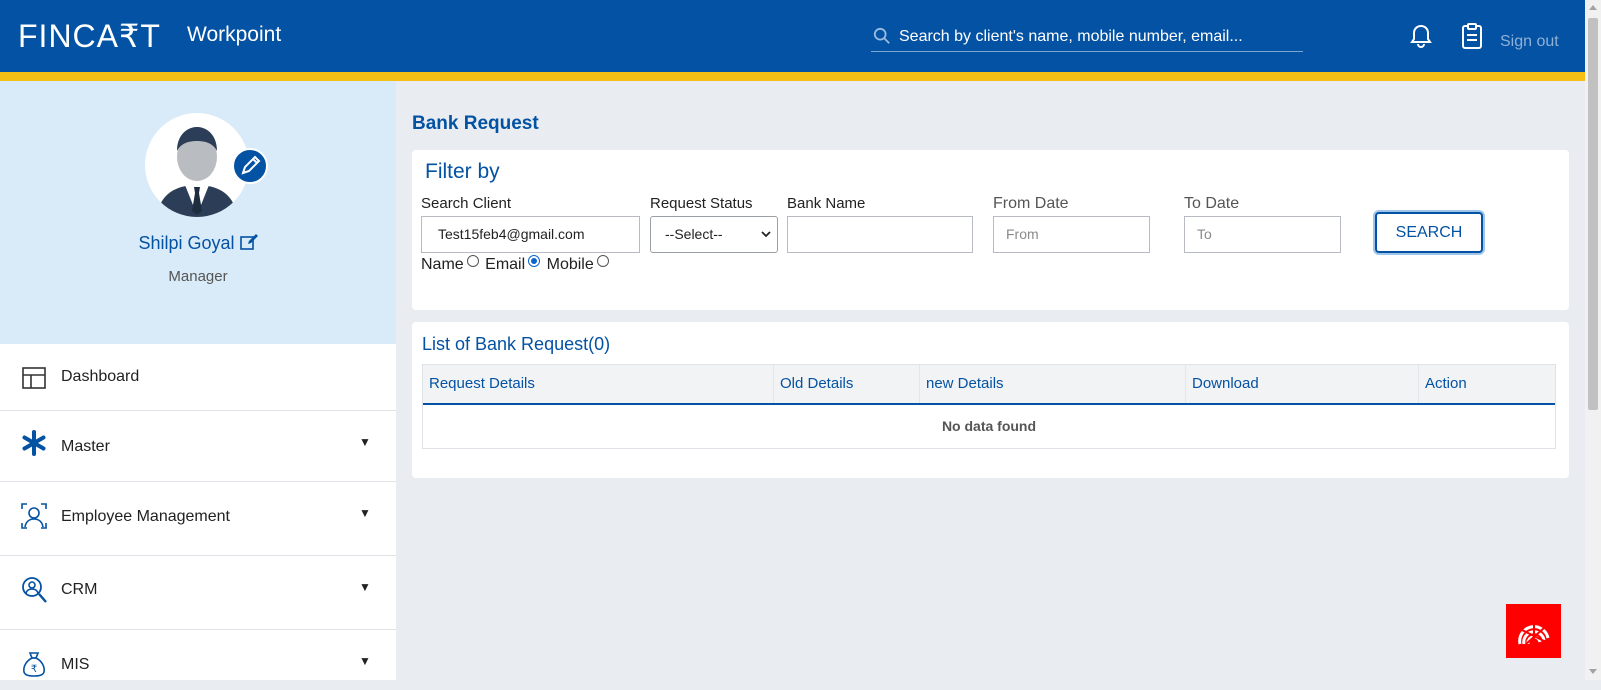  Describe the element at coordinates (530, 234) in the screenshot. I see `search-client-input: Test15feb4@gmail.com` at that location.